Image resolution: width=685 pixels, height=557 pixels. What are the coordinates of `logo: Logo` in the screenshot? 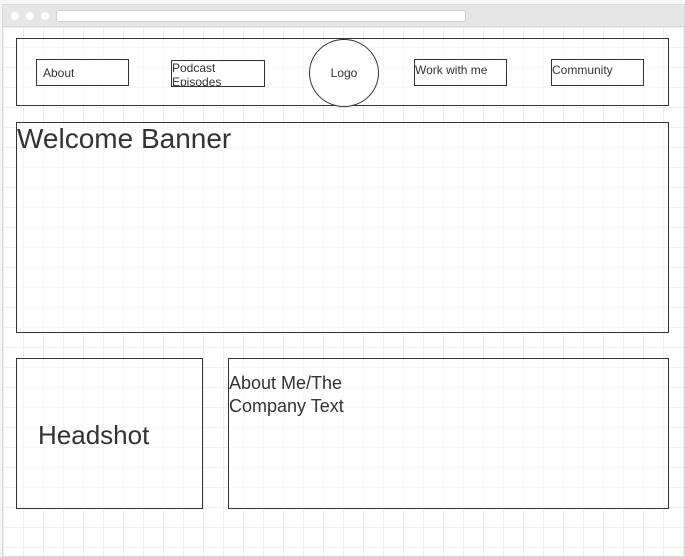 It's located at (344, 73).